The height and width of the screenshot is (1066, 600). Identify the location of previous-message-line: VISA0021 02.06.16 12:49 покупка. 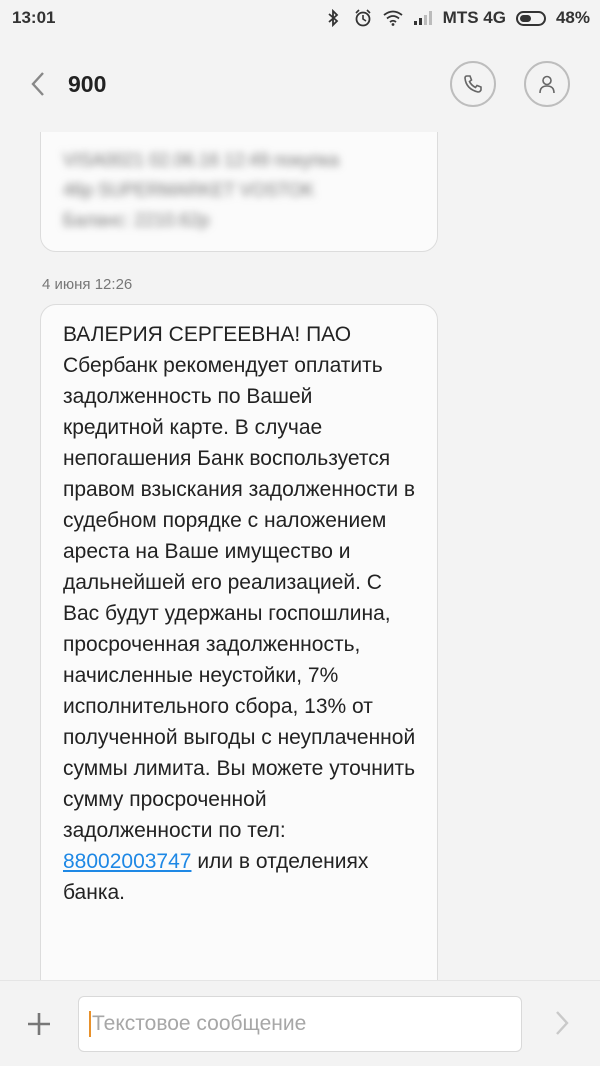
(201, 160).